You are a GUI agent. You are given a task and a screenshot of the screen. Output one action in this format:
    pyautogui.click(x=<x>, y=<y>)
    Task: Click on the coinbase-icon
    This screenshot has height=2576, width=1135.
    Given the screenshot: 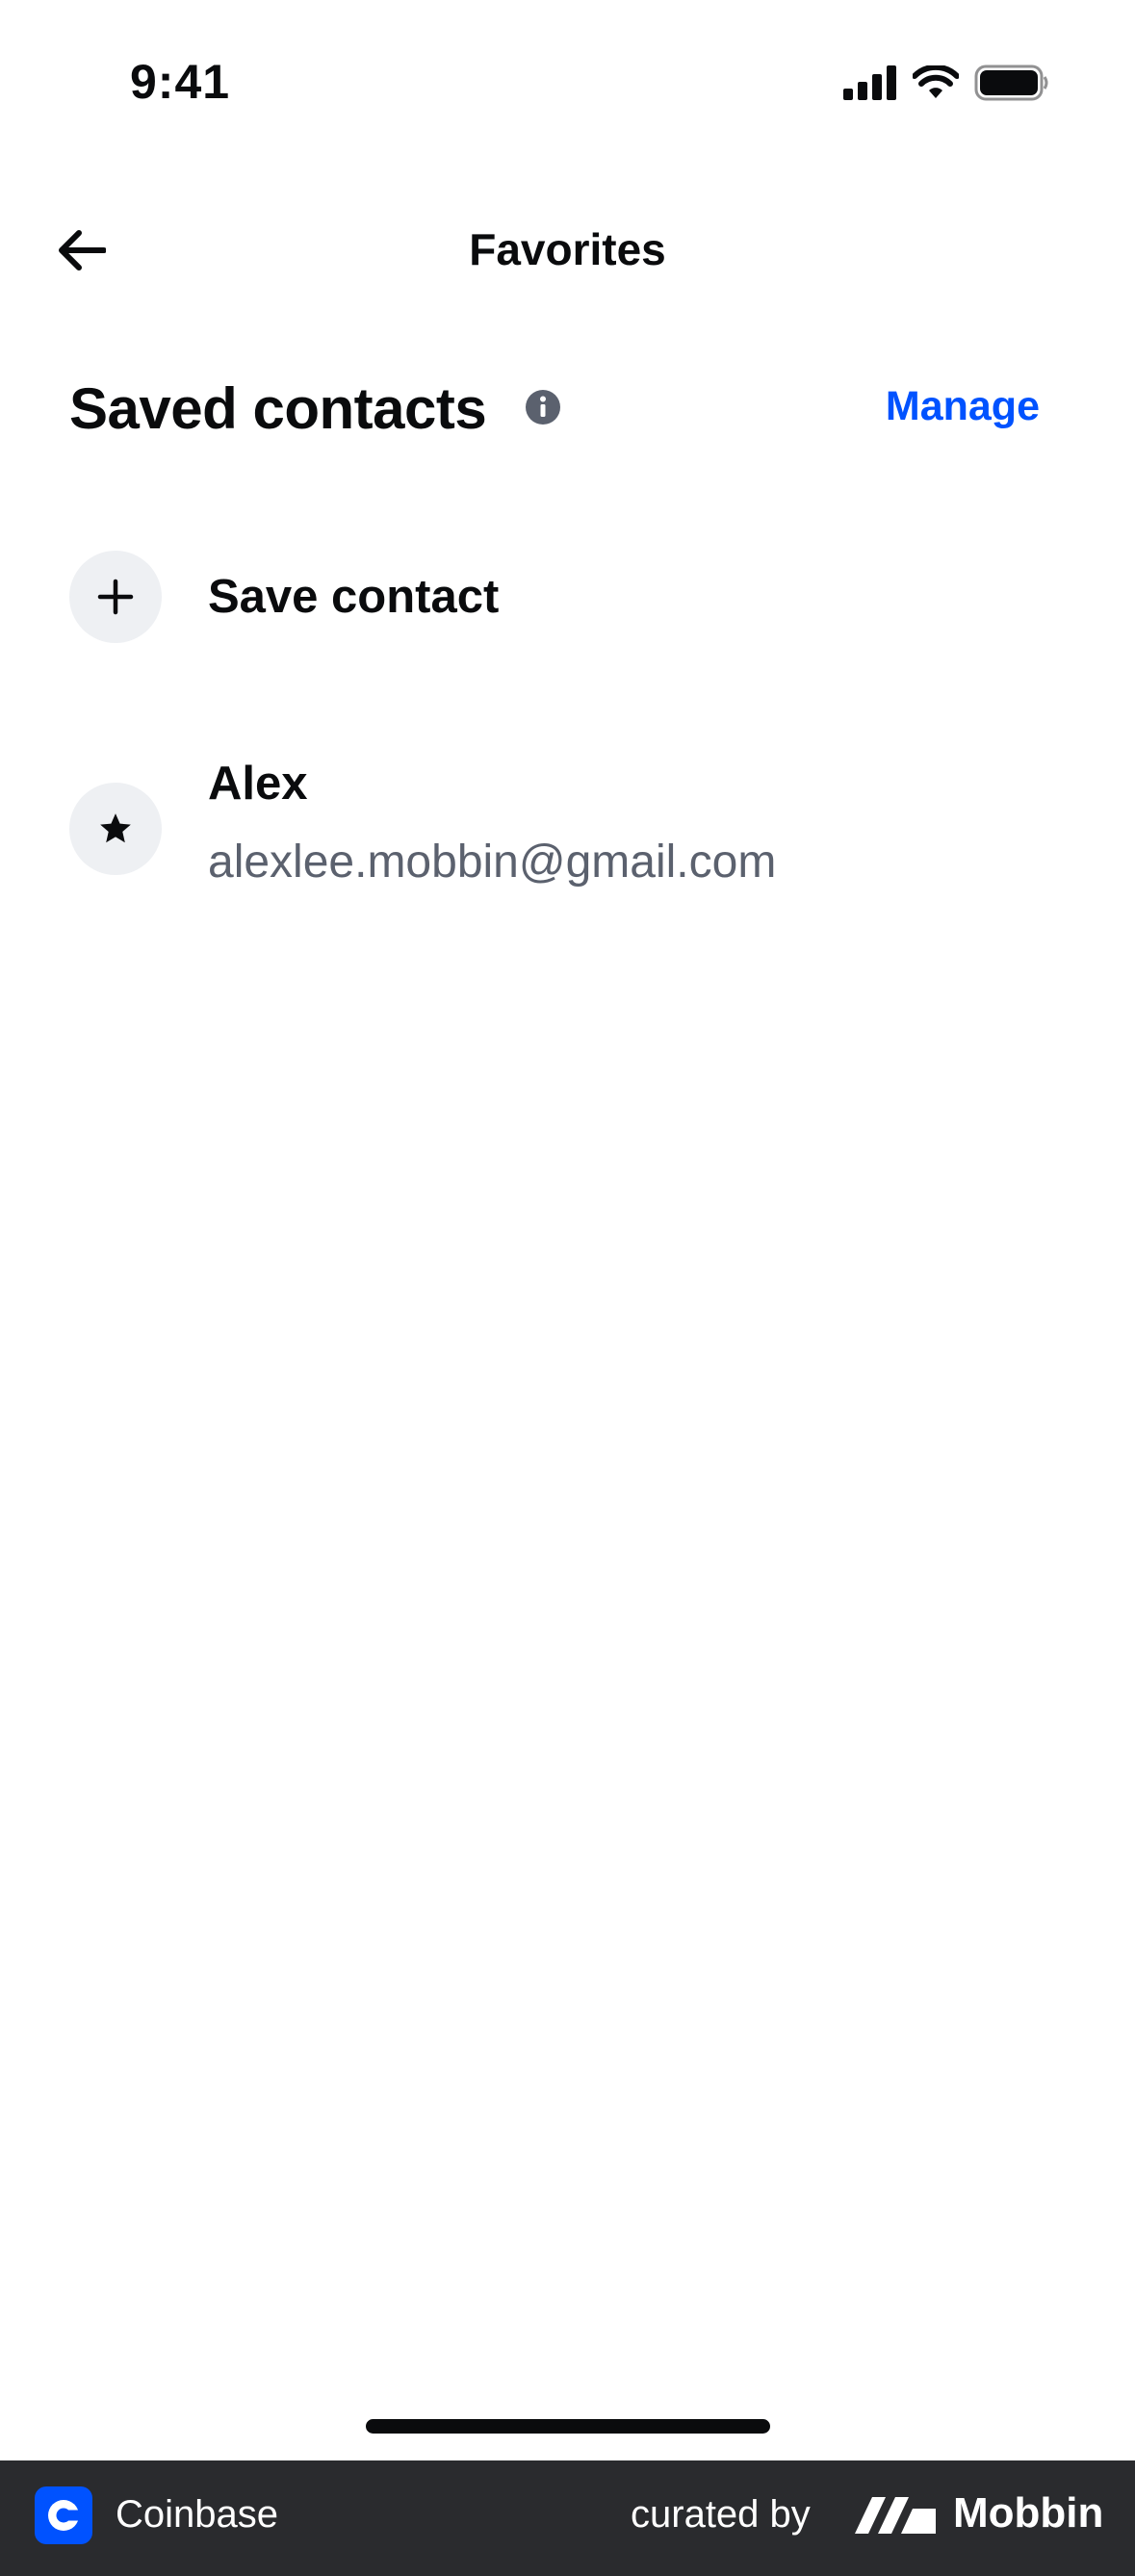 What is the action you would take?
    pyautogui.click(x=63, y=2515)
    